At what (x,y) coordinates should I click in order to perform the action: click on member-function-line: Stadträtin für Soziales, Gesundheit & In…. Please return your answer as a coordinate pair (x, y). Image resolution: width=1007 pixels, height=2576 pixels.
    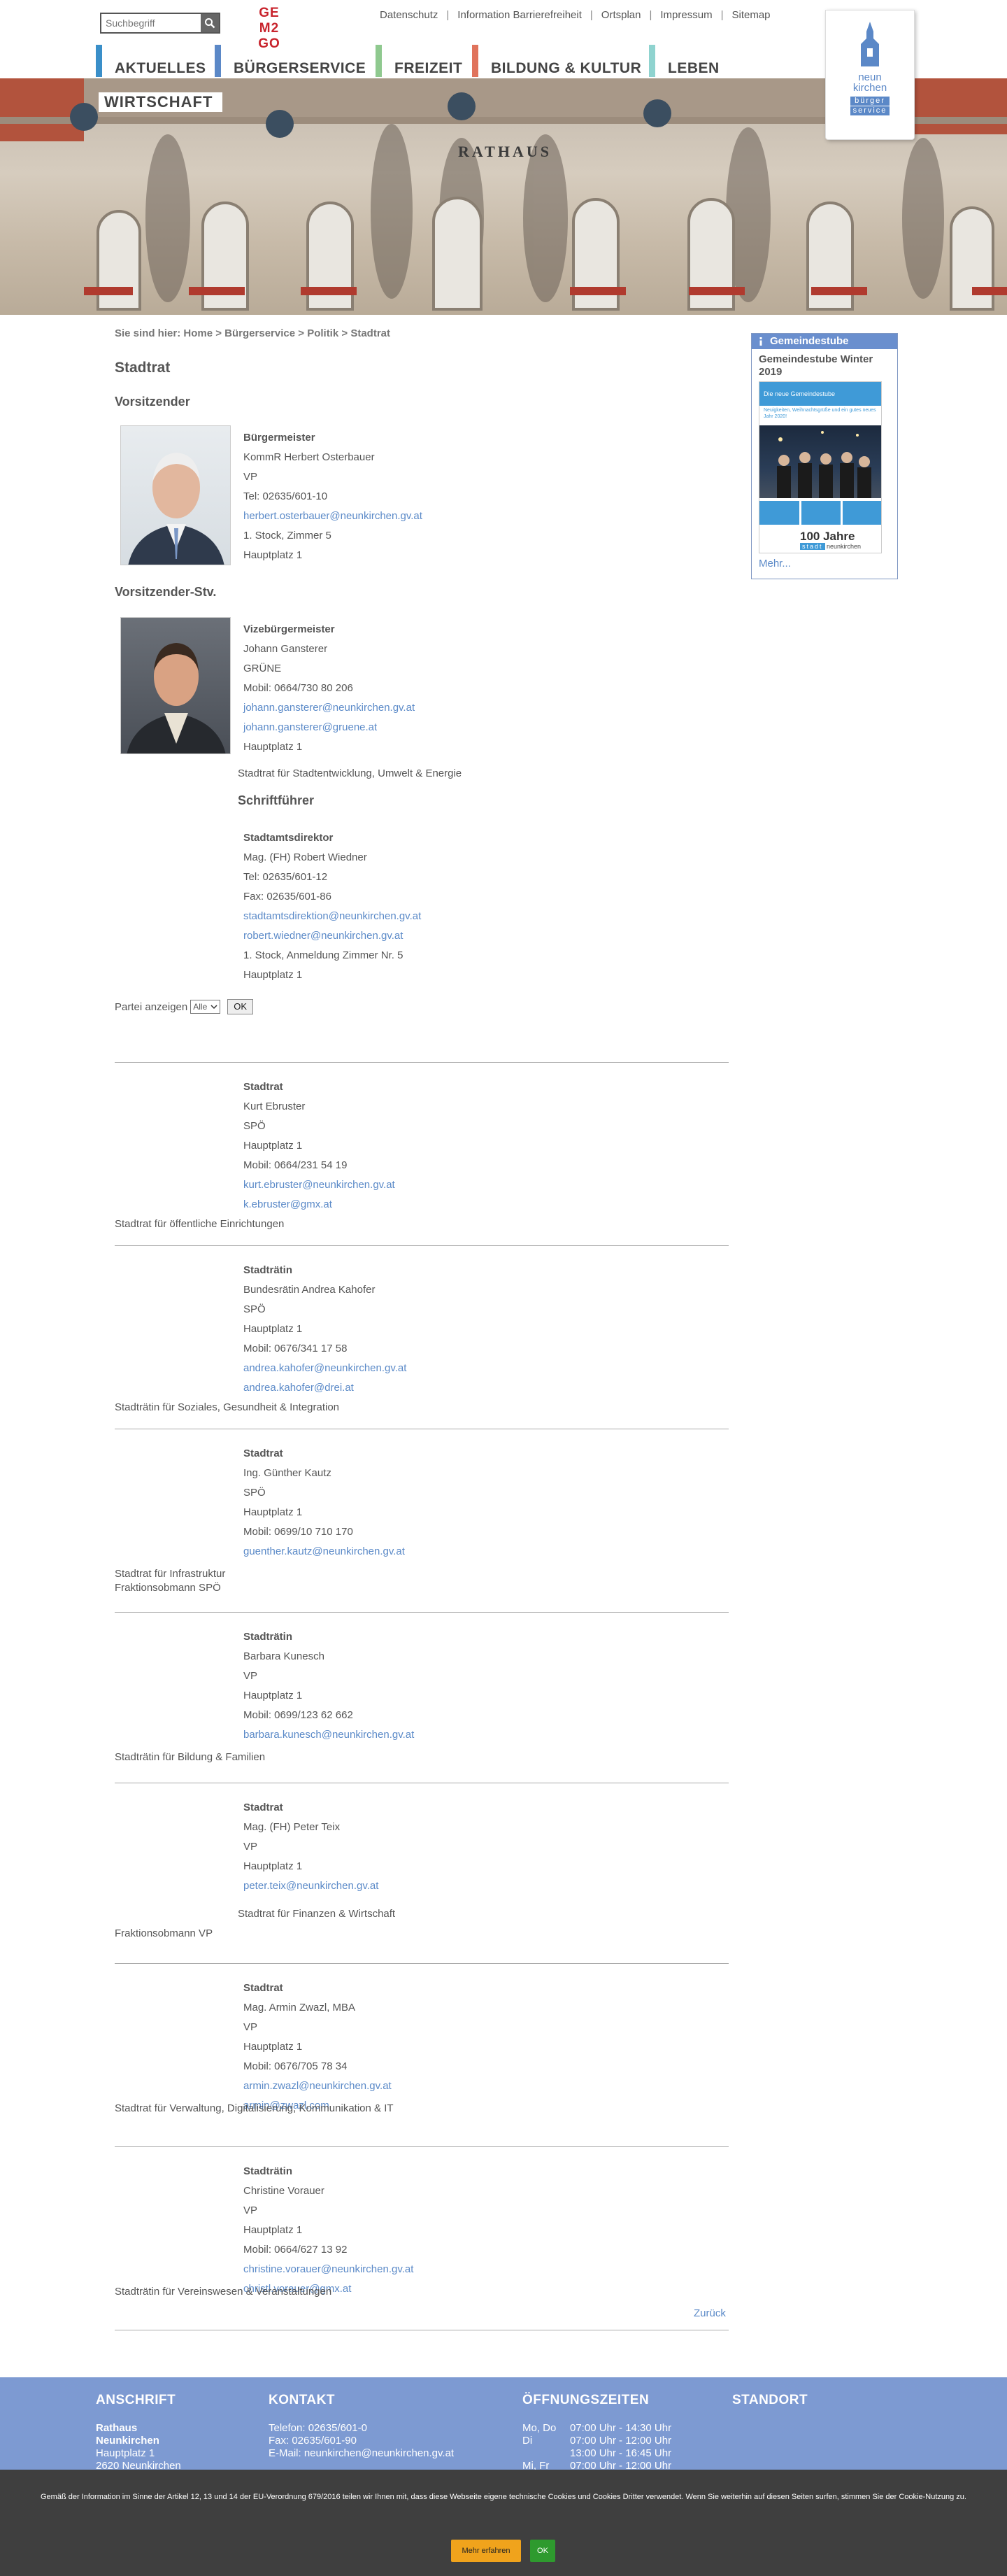
    Looking at the image, I should click on (227, 1407).